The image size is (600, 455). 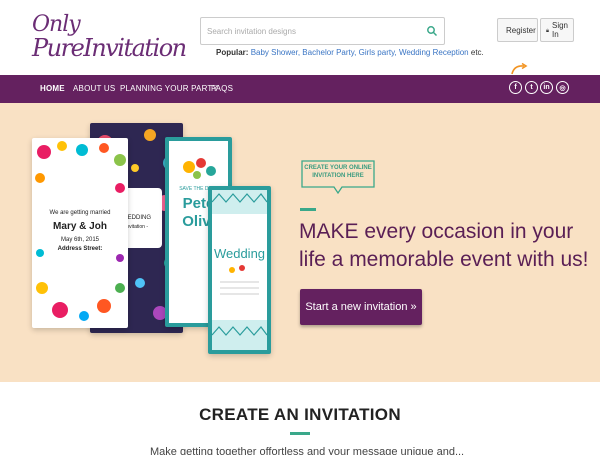 What do you see at coordinates (80, 240) in the screenshot?
I see `card1-date: May 6th, 2015` at bounding box center [80, 240].